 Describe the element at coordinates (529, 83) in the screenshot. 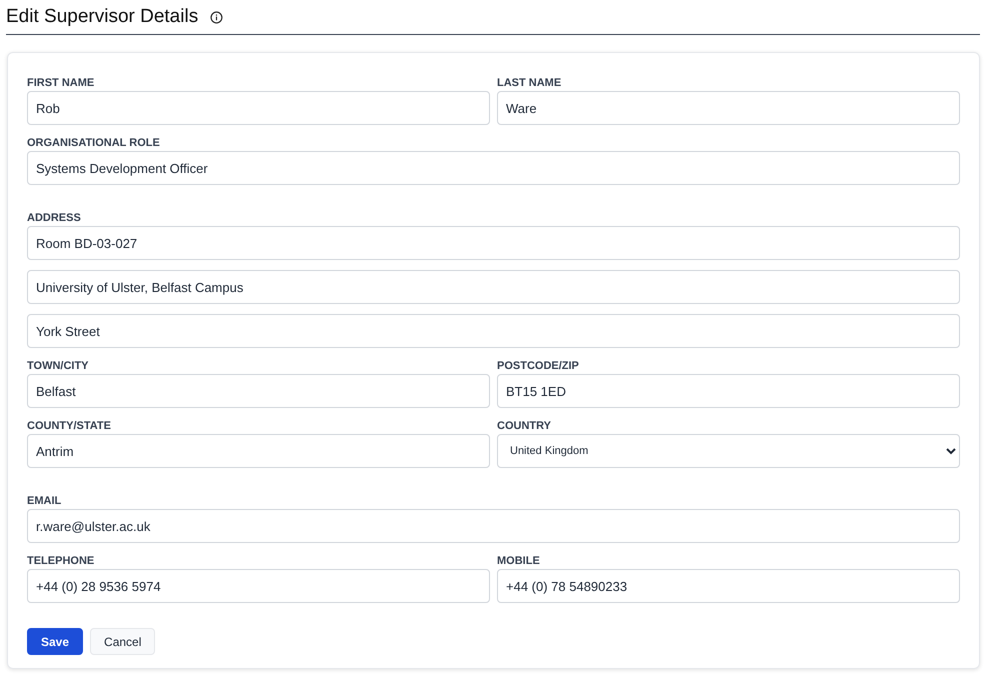

I see `field-label: LAST NAME` at that location.